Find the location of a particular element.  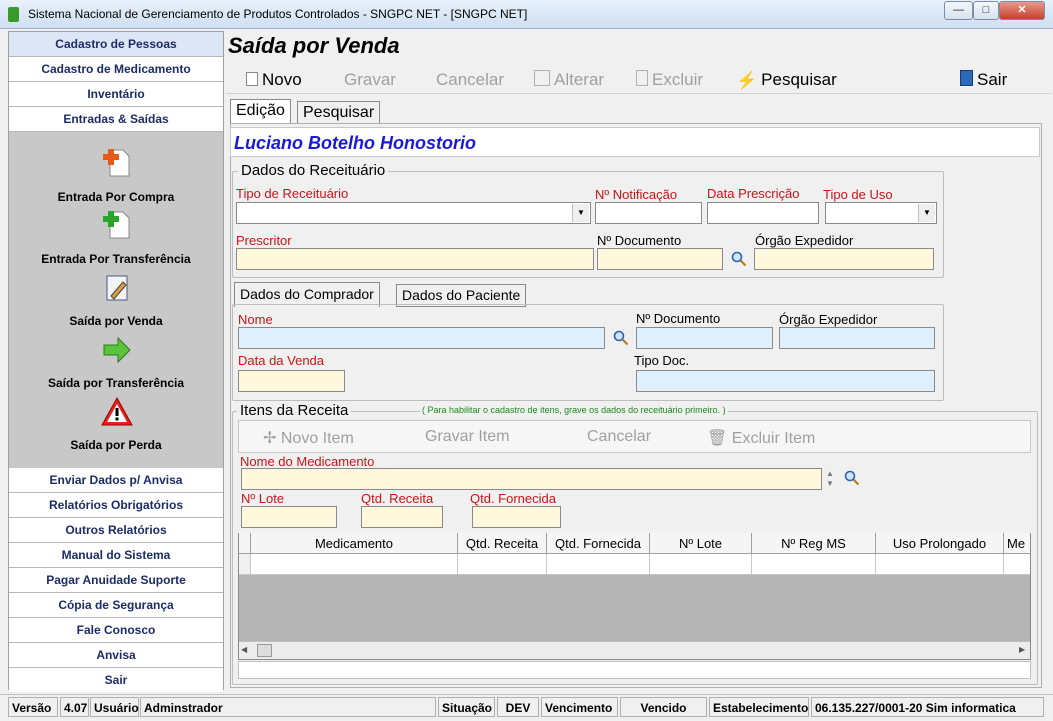

pesquisar-button: ⚡ Pesquisar is located at coordinates (786, 80).